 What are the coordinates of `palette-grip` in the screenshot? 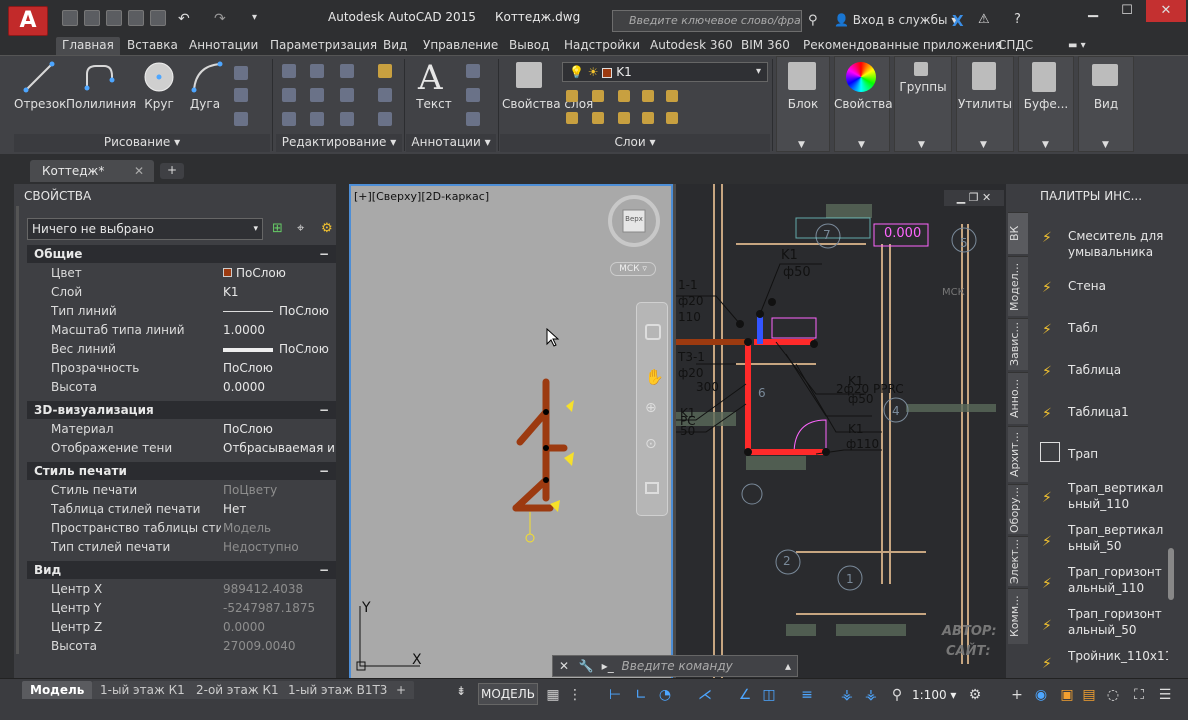 It's located at (17, 430).